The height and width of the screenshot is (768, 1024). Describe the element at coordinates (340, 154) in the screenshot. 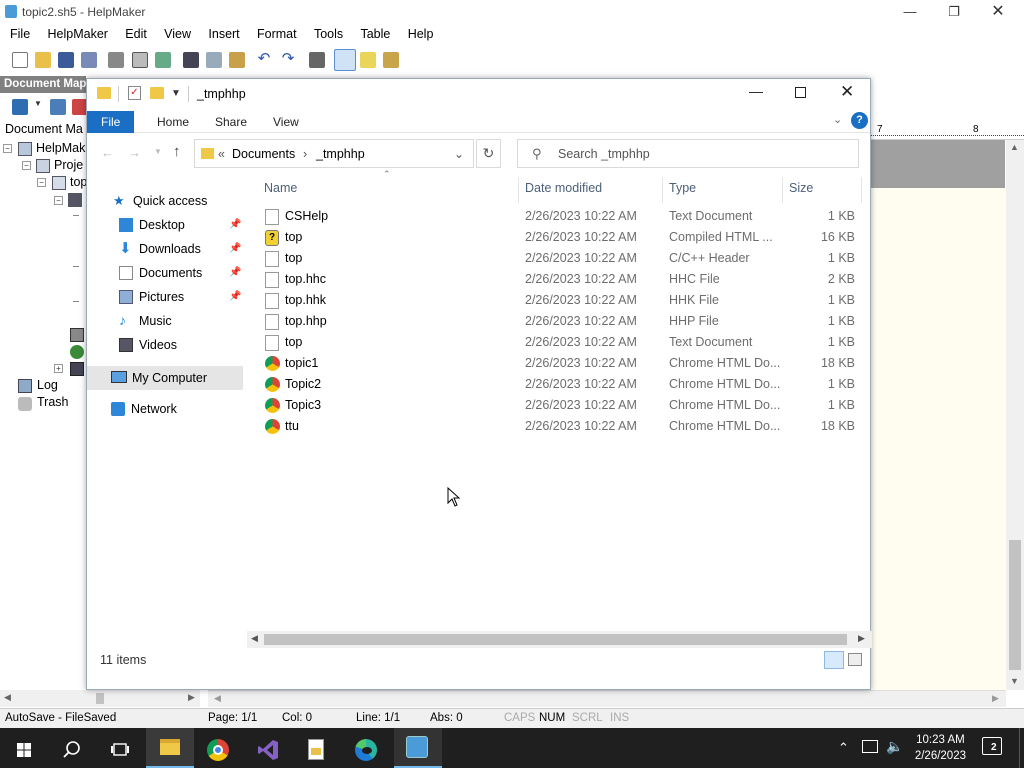

I see `breadcrumb-tmphhp: _tmphhp` at that location.